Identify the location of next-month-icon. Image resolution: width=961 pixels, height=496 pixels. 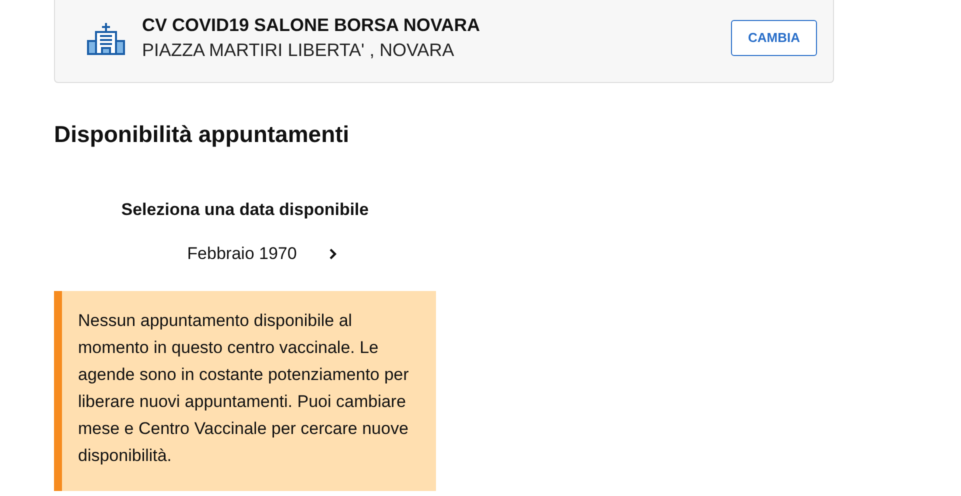
(332, 254).